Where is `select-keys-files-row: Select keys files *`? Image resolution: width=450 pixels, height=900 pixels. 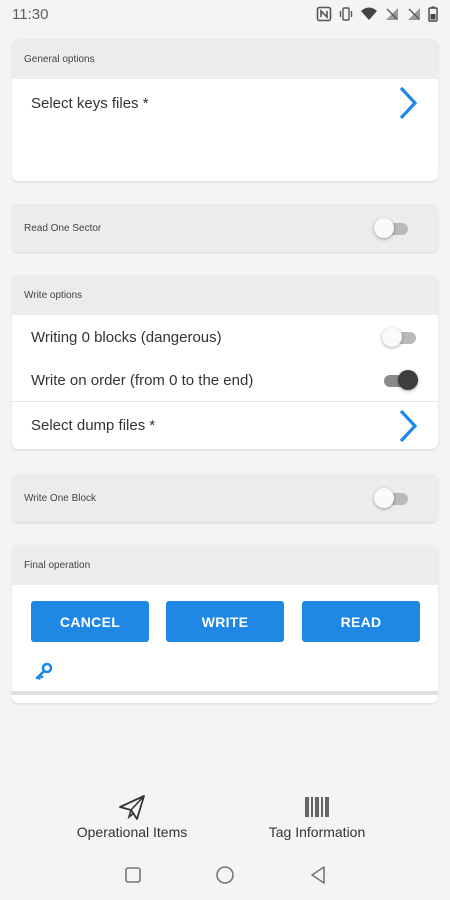 select-keys-files-row: Select keys files * is located at coordinates (225, 102).